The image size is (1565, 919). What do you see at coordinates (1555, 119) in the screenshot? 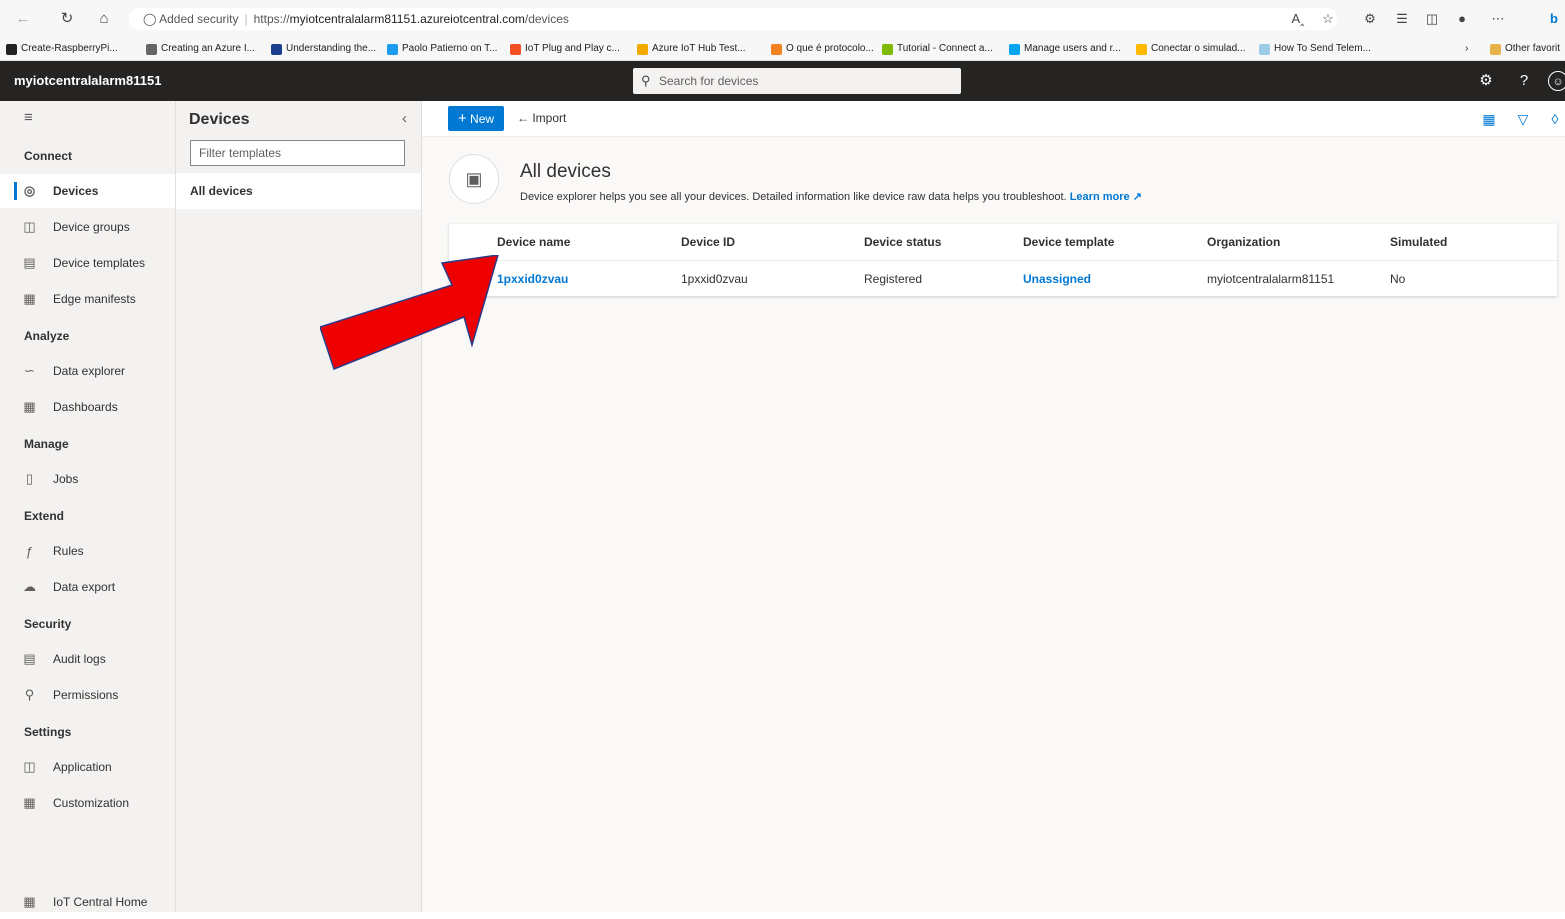
I see `notifications-icon: ◊` at bounding box center [1555, 119].